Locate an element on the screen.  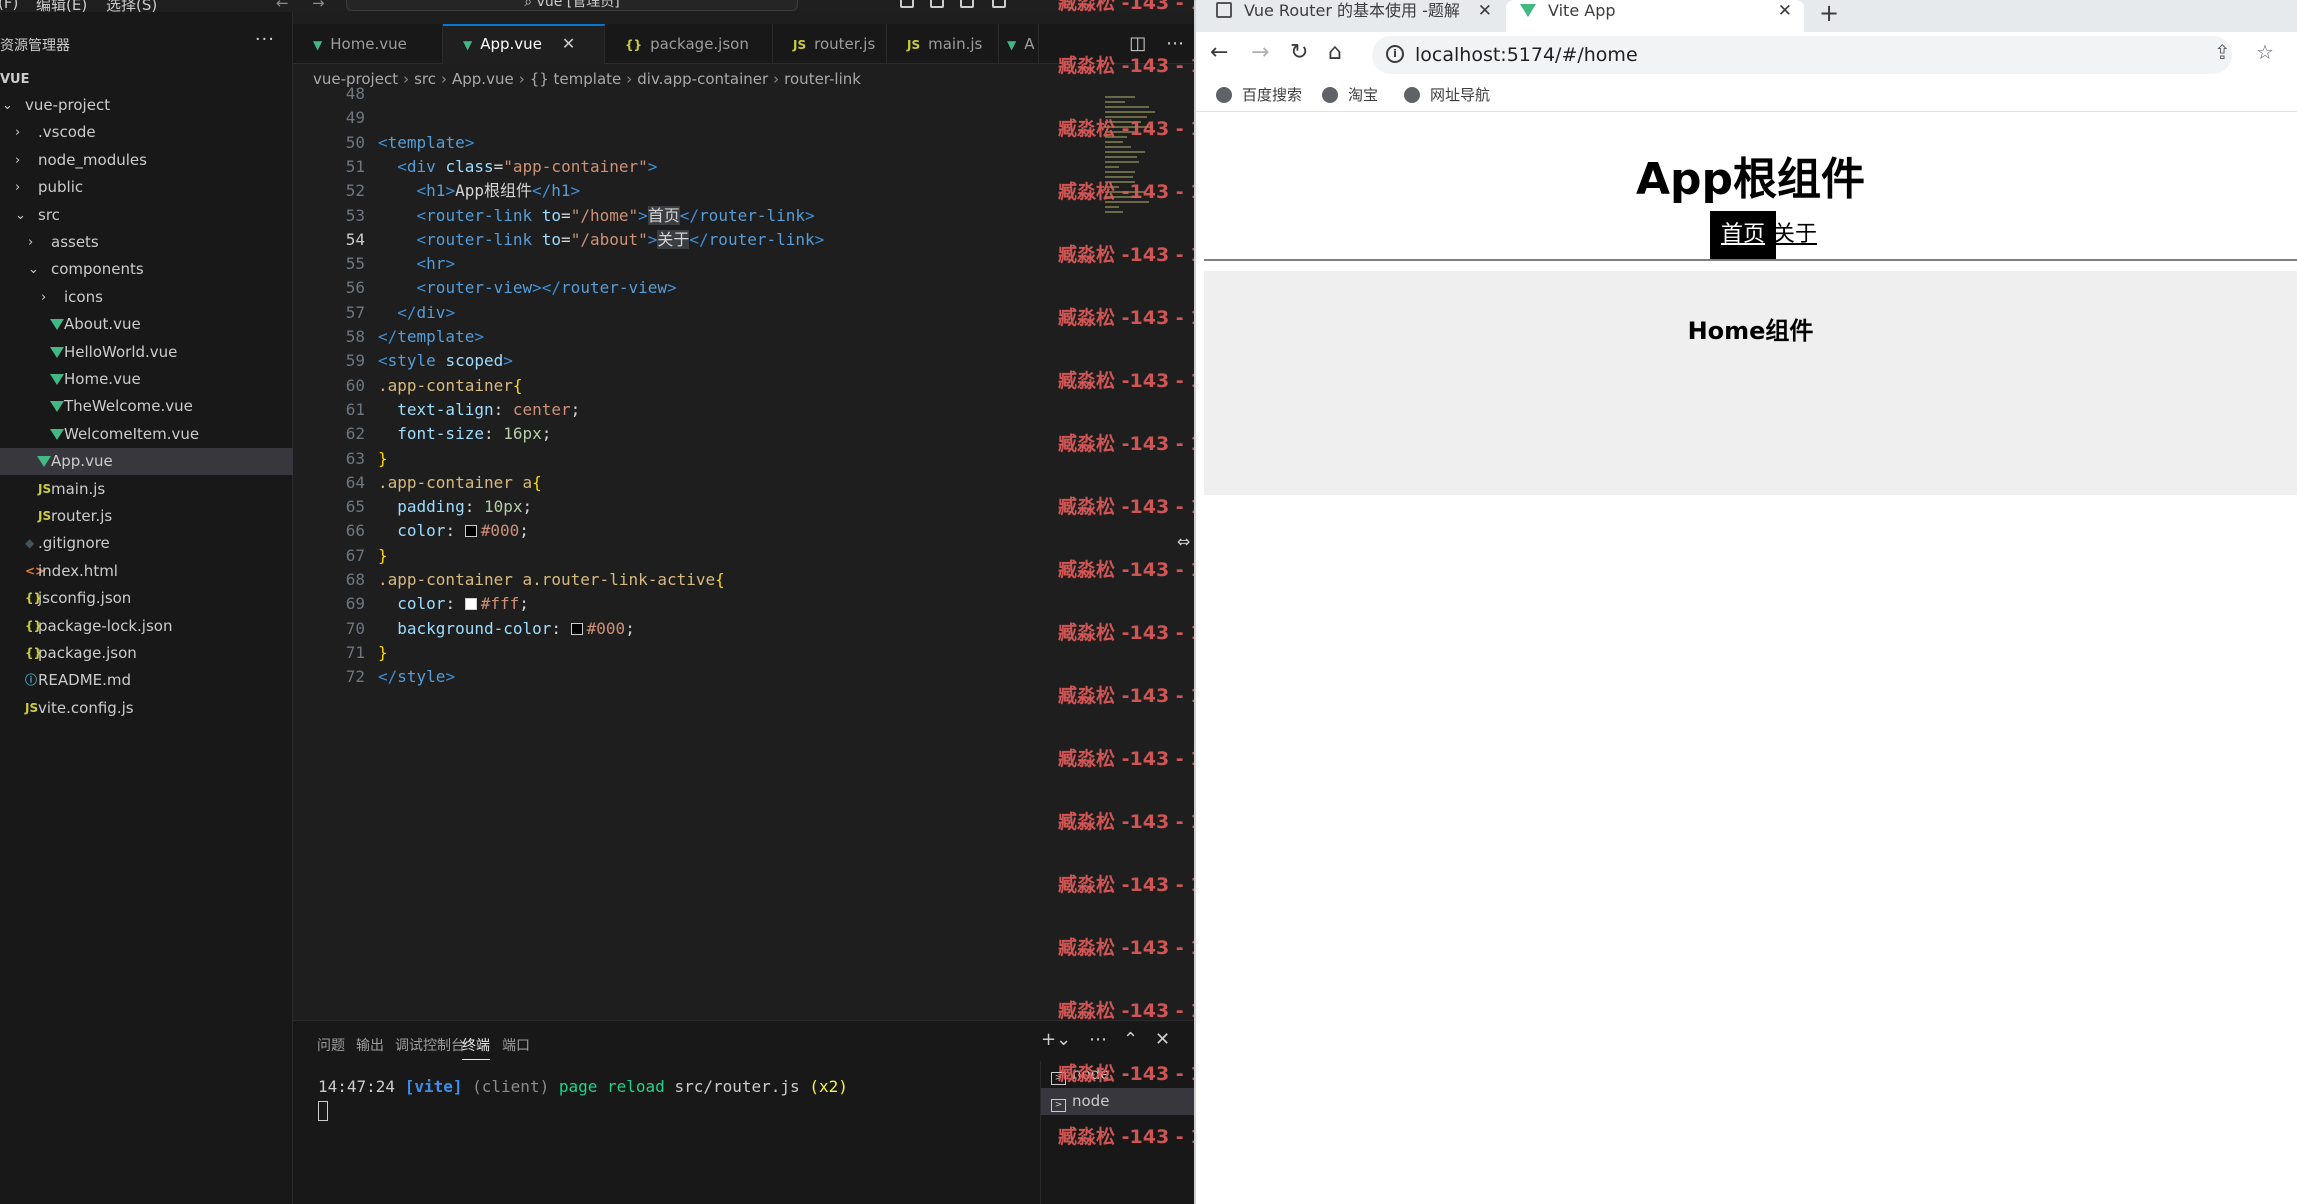
bookmark-item: 网址导航 is located at coordinates (1447, 94).